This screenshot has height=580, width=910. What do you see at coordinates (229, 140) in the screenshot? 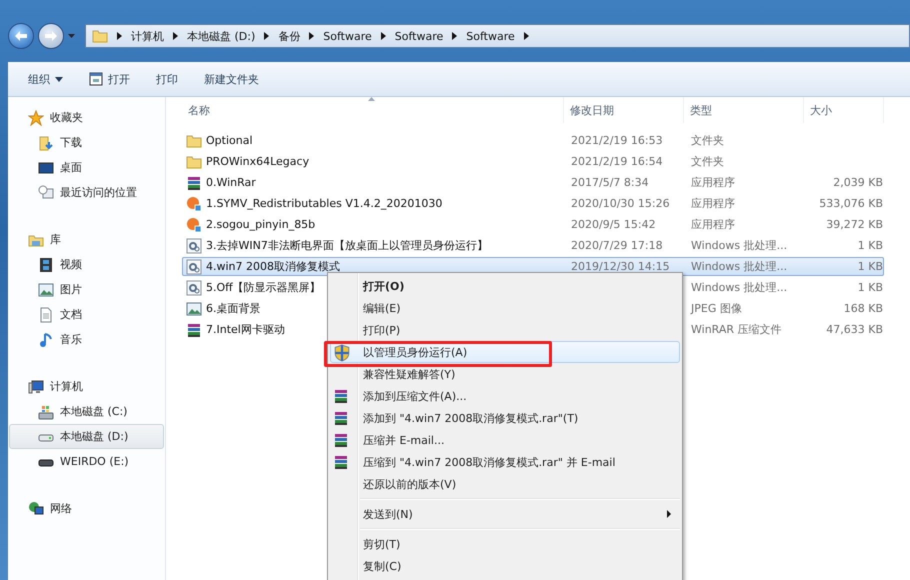
I see `file-name: Optional` at bounding box center [229, 140].